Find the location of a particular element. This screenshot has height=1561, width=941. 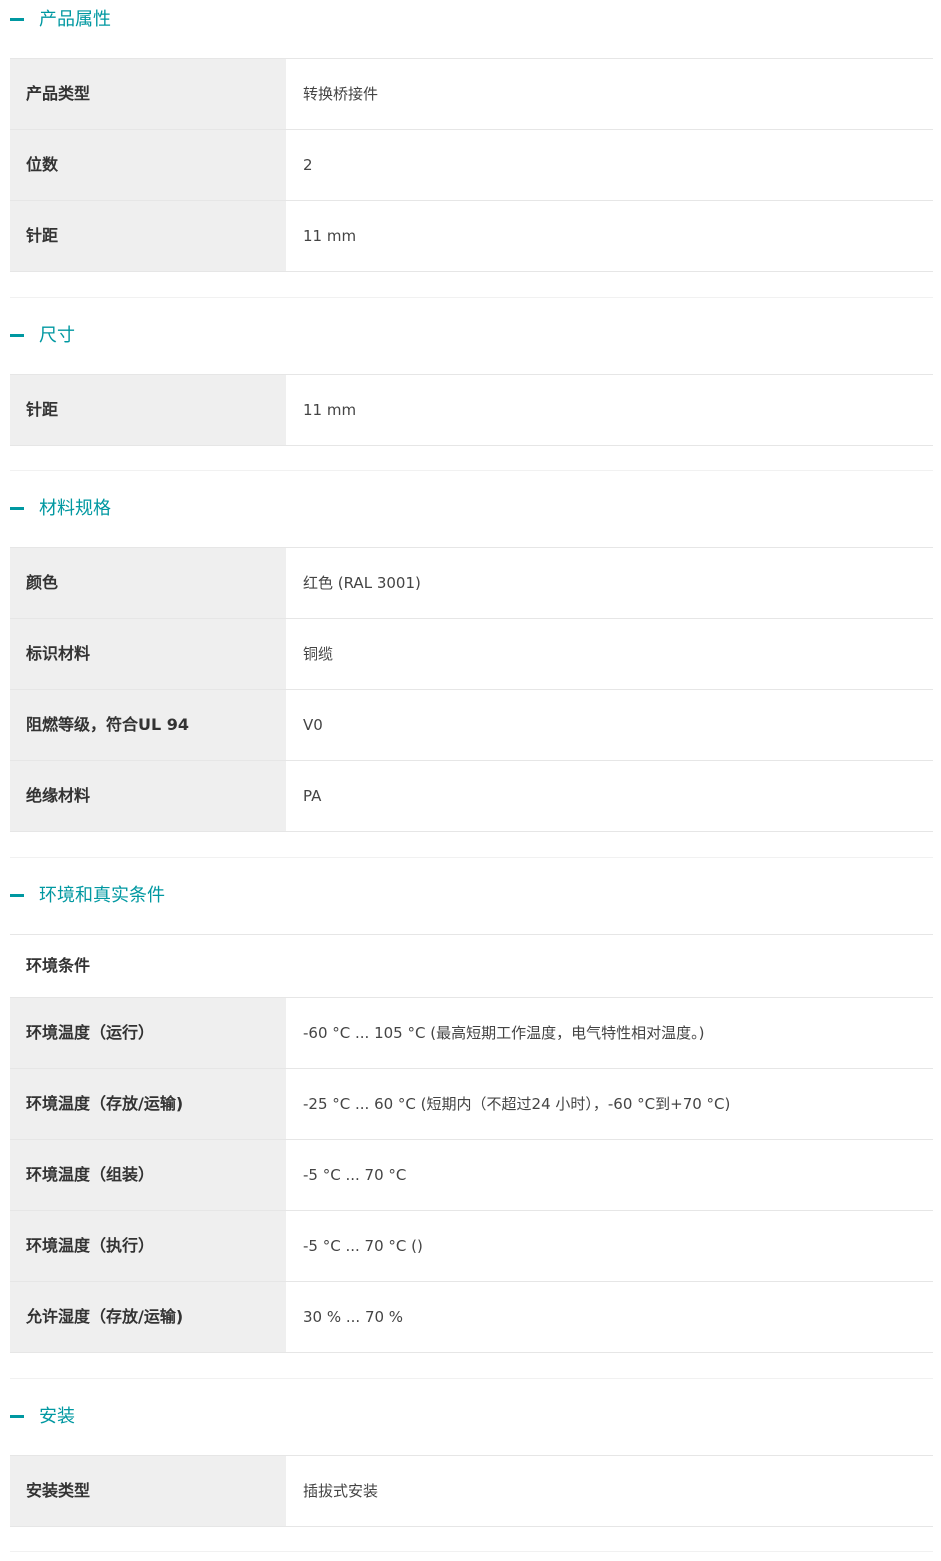

table-row: 产品类型 转换桥接件 is located at coordinates (471, 94).